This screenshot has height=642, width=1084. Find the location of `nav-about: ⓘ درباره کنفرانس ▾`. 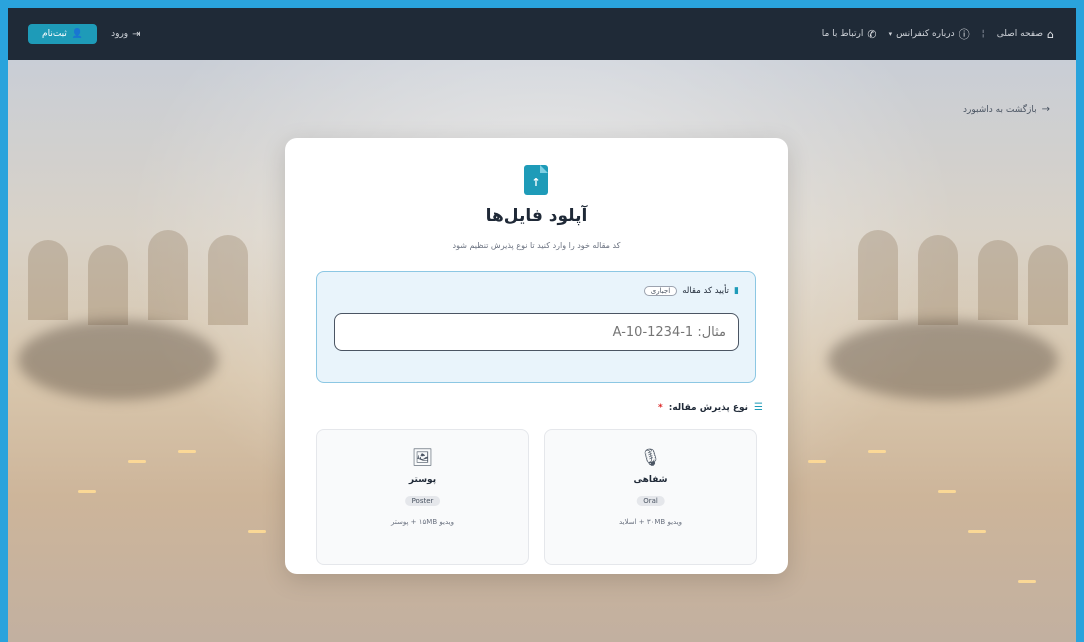

nav-about: ⓘ درباره کنفرانس ▾ is located at coordinates (929, 34).